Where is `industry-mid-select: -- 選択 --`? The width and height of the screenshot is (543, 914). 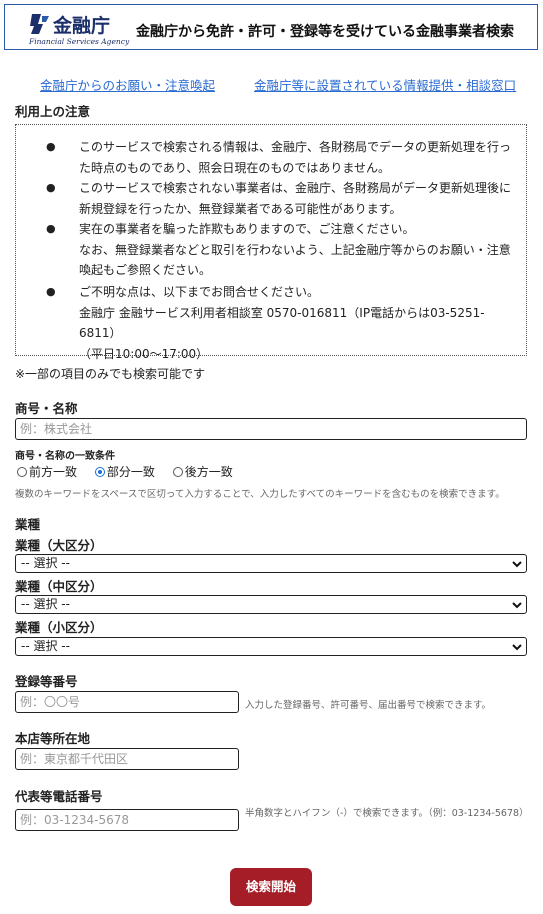 industry-mid-select: -- 選択 -- is located at coordinates (271, 604).